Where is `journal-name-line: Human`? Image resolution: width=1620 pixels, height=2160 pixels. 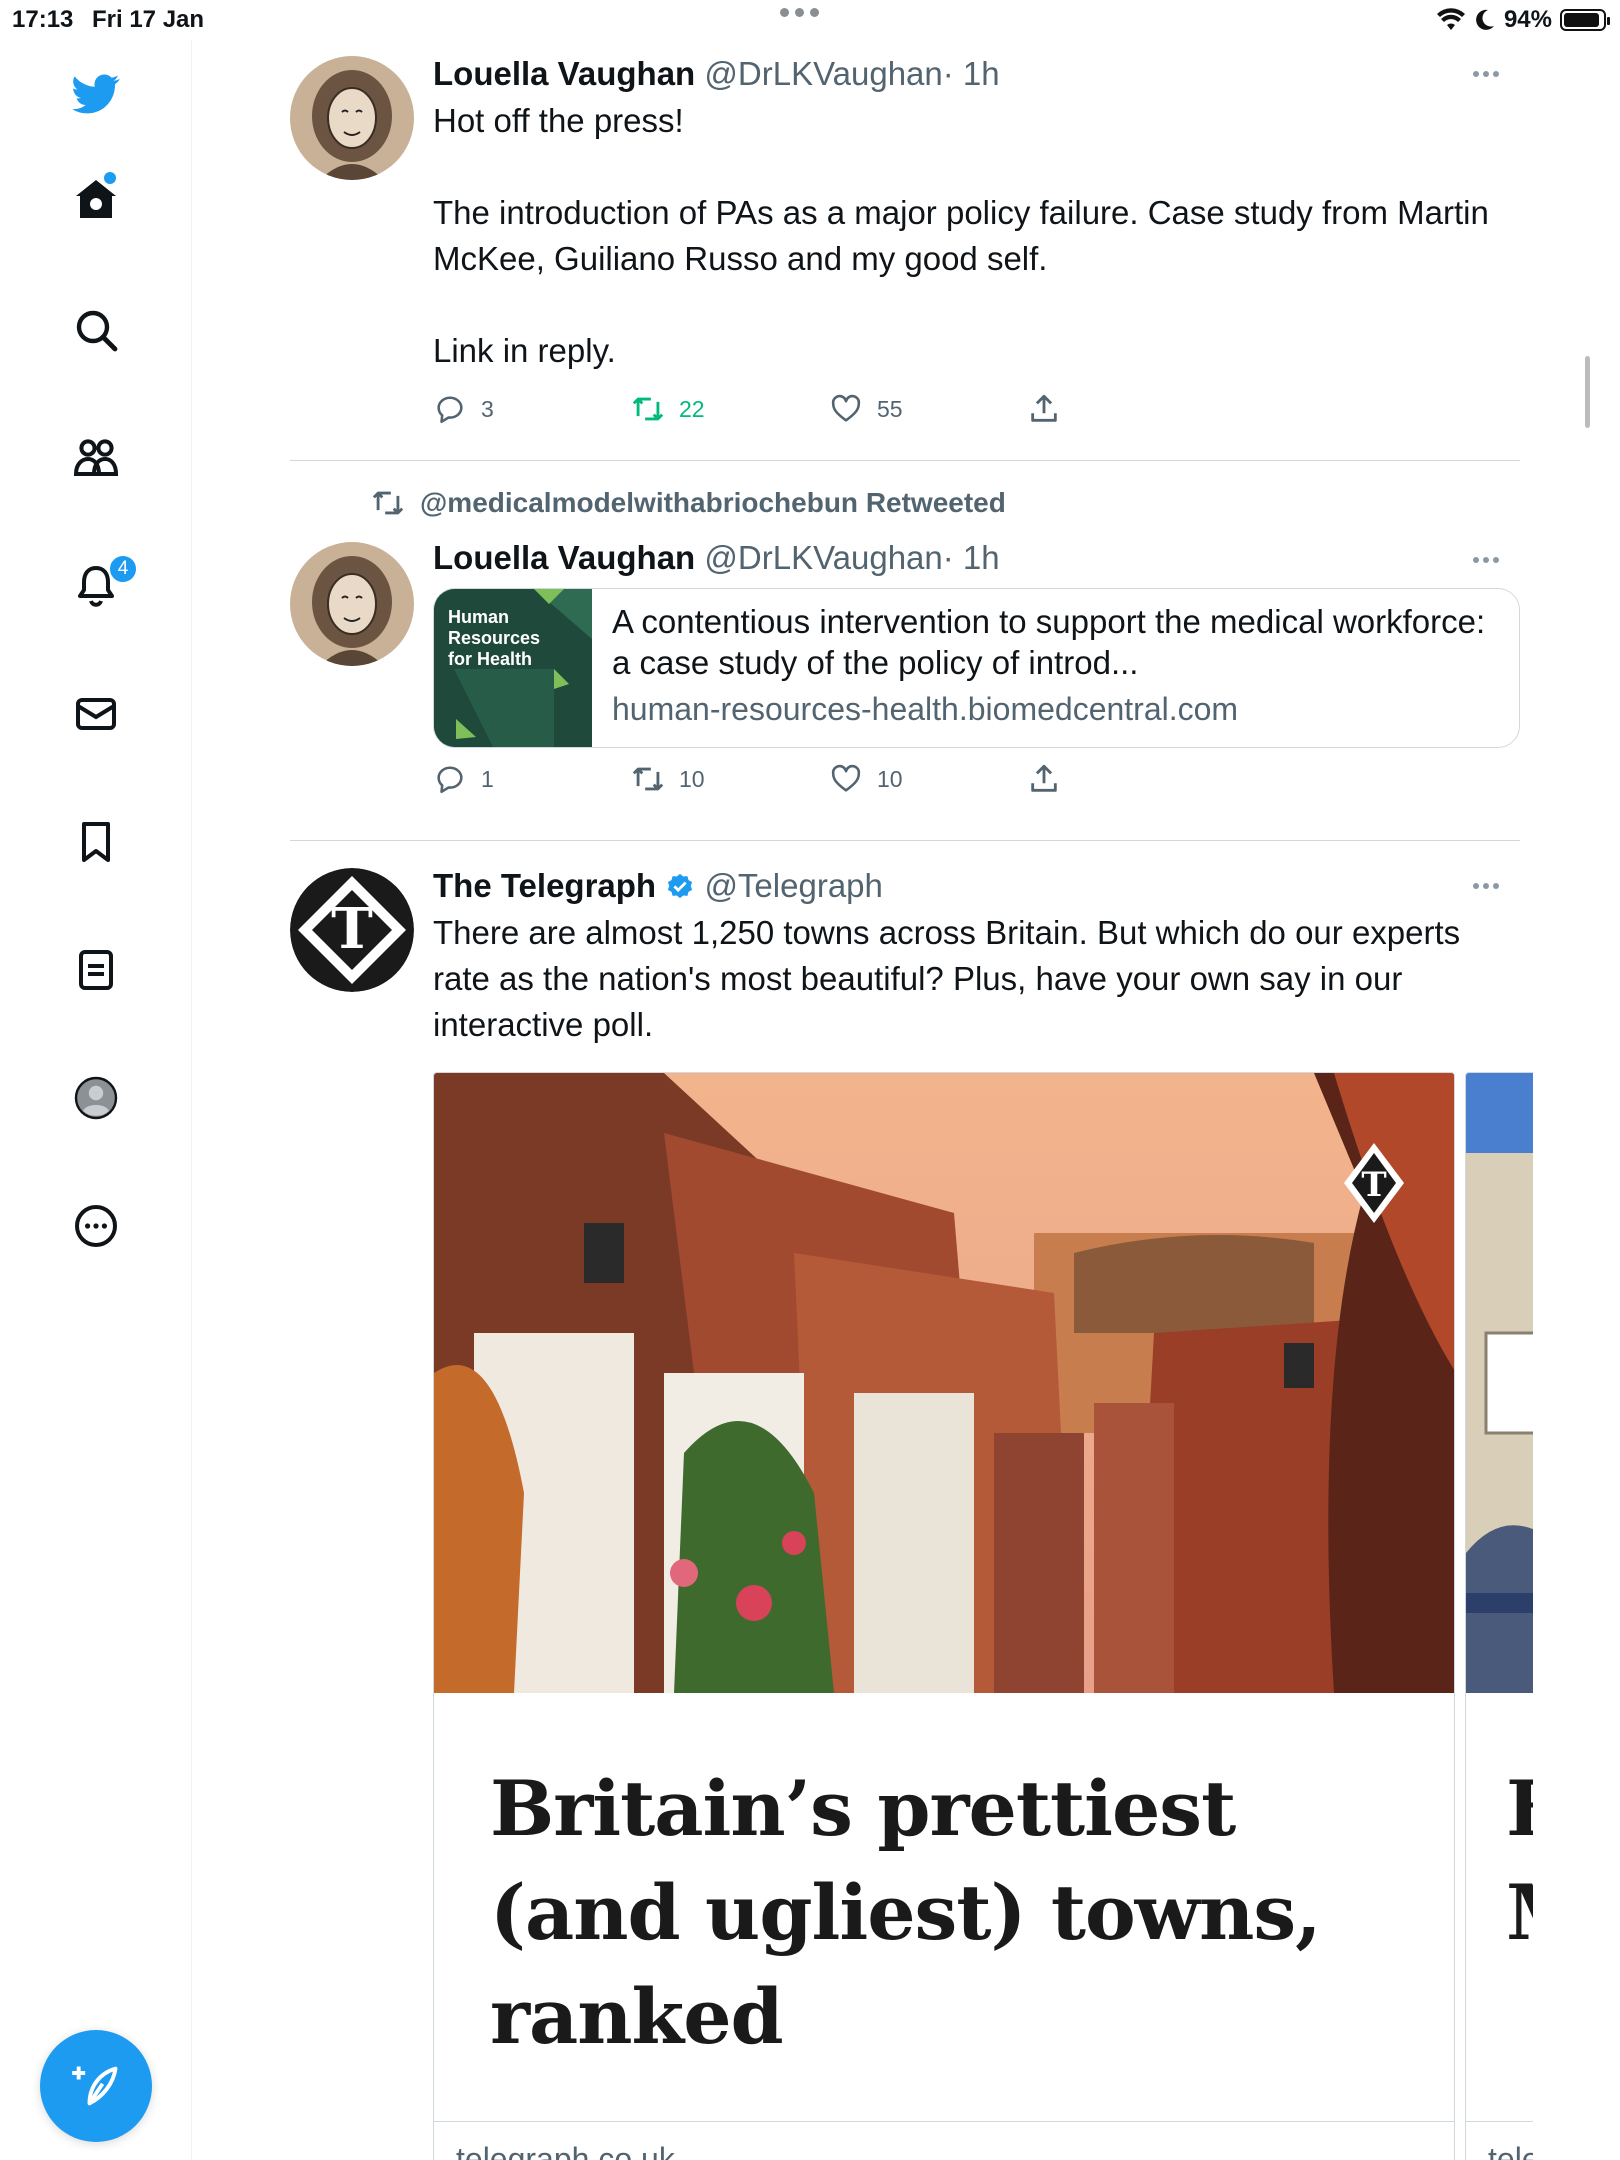 journal-name-line: Human is located at coordinates (479, 617).